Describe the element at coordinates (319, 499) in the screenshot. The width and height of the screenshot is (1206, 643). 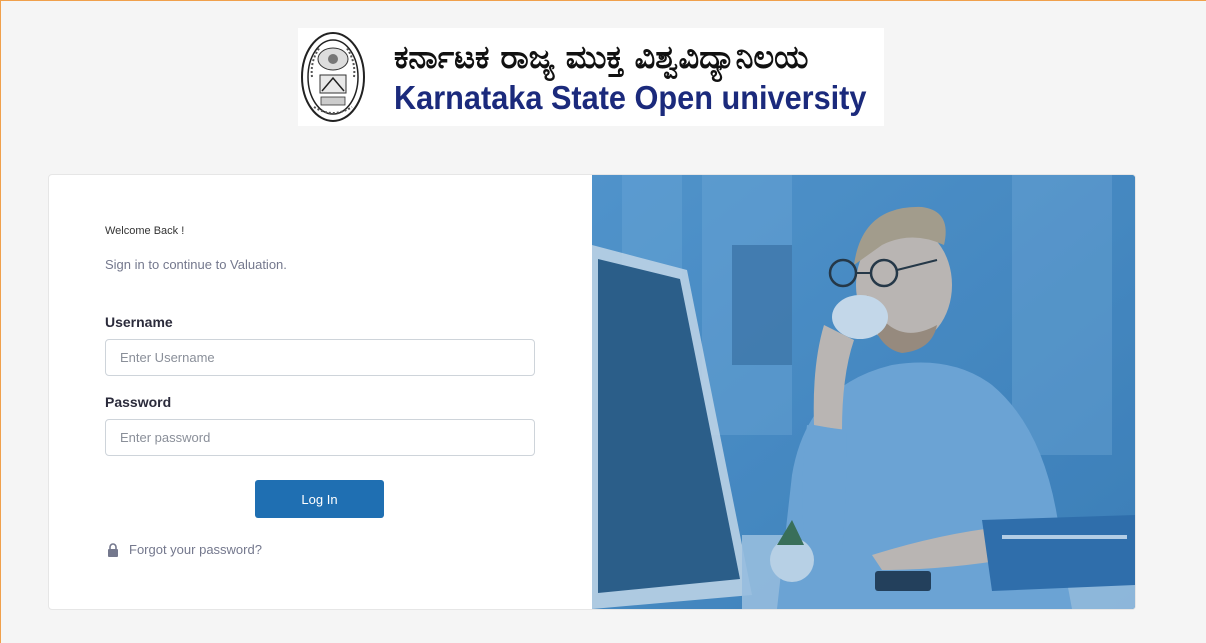
I see `login-button: Log In` at that location.